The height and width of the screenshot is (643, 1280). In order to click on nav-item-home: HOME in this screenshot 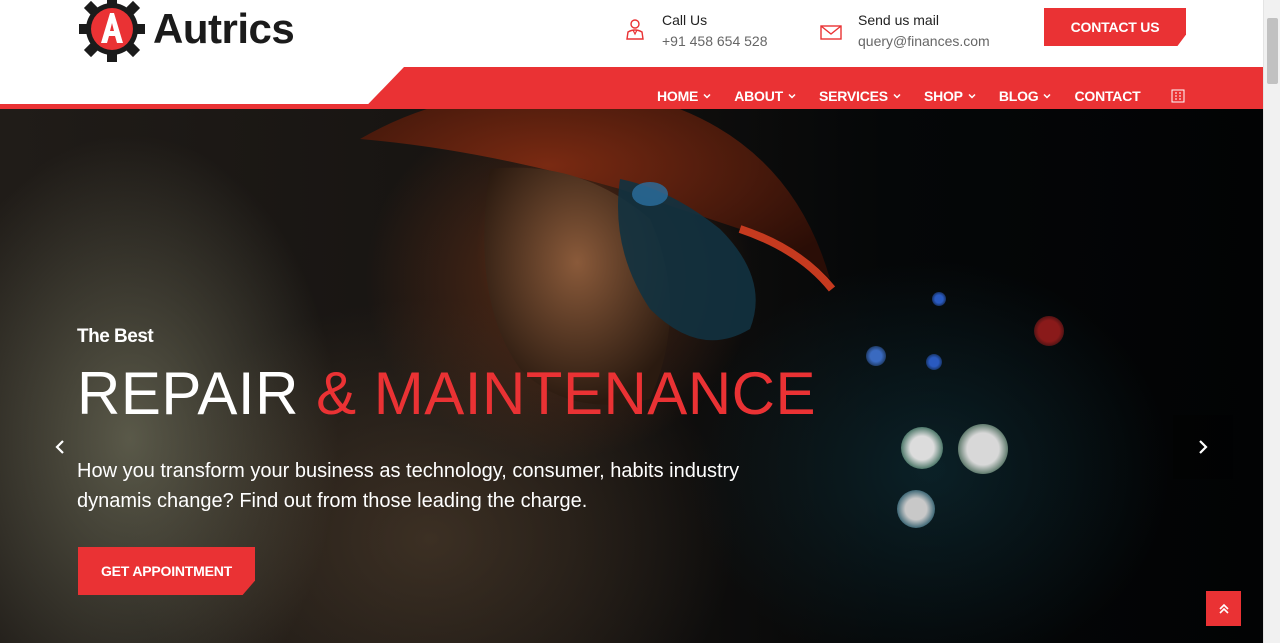, I will do `click(684, 96)`.